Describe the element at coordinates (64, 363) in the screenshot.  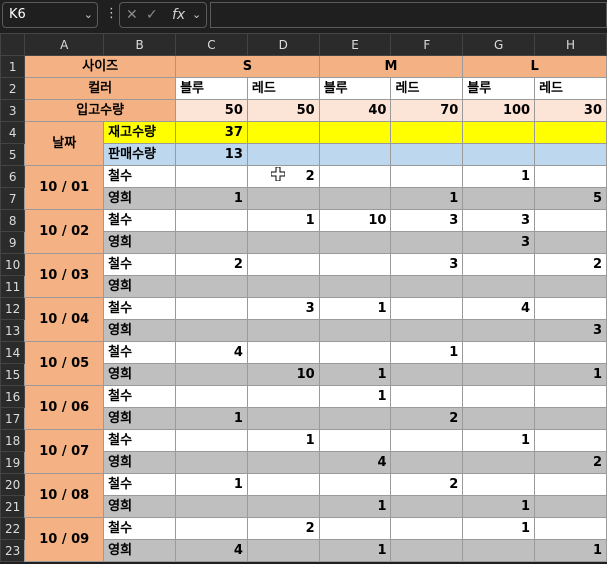
I see `date-cell: 10 / 05` at that location.